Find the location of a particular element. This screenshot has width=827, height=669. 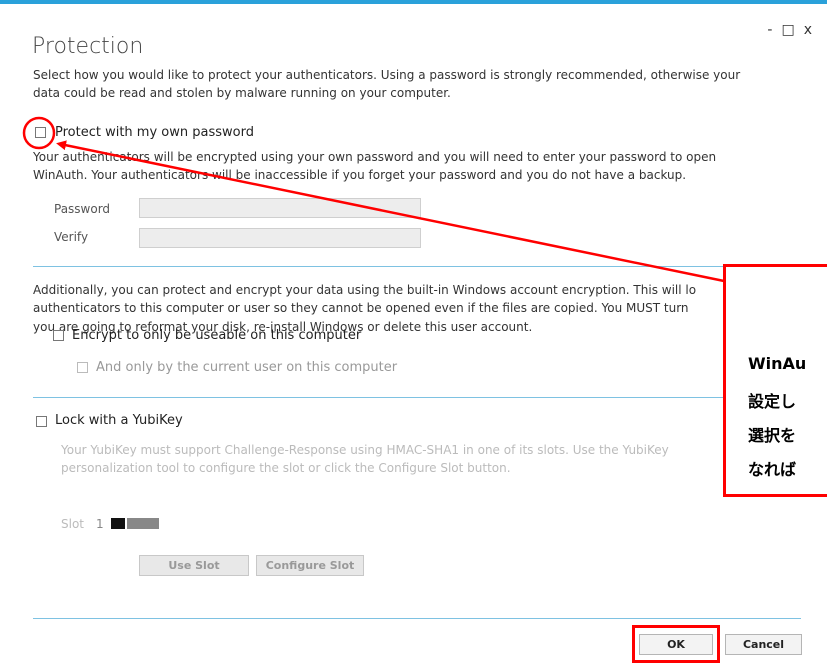

annotation-line-4: なれば is located at coordinates (772, 469).